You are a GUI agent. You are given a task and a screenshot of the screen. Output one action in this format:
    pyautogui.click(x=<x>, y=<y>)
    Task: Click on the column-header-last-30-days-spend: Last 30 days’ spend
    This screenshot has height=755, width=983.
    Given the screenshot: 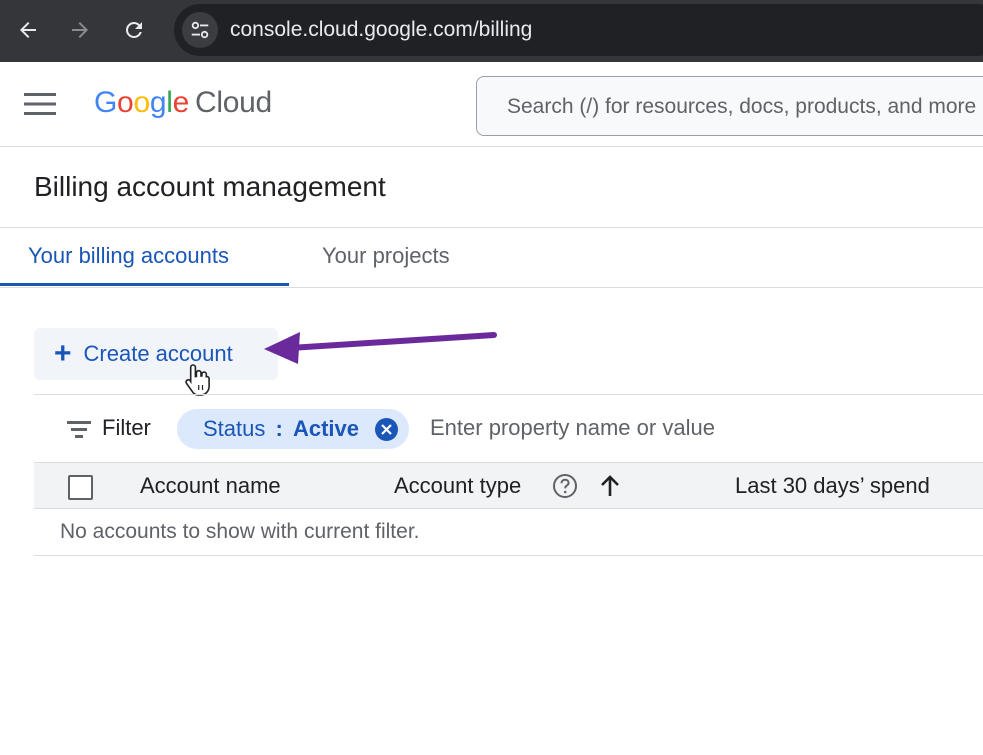 What is the action you would take?
    pyautogui.click(x=832, y=486)
    